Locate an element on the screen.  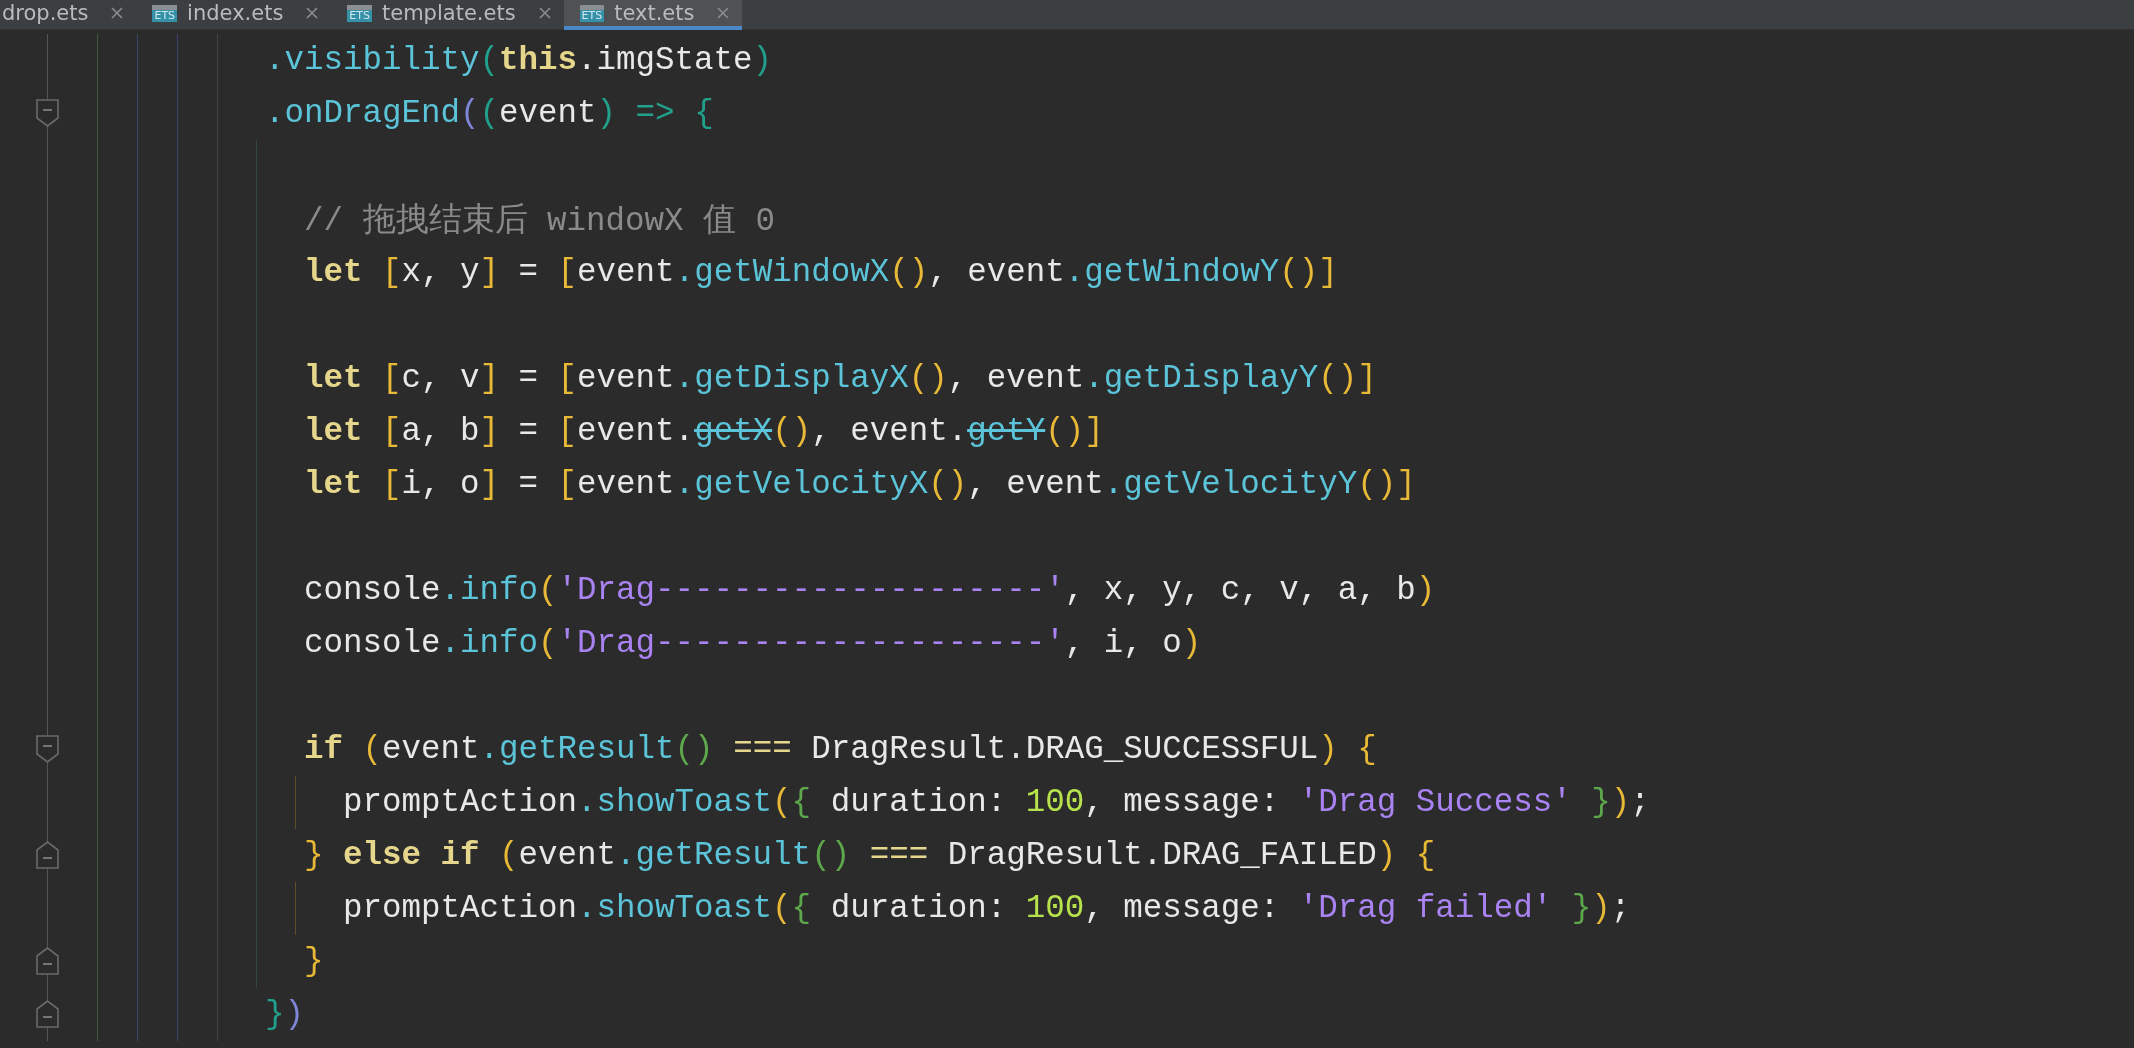
code-line: } else if (event.getResult() === DragResult.DRAG_FAILED) { is located at coordinates (870, 855).